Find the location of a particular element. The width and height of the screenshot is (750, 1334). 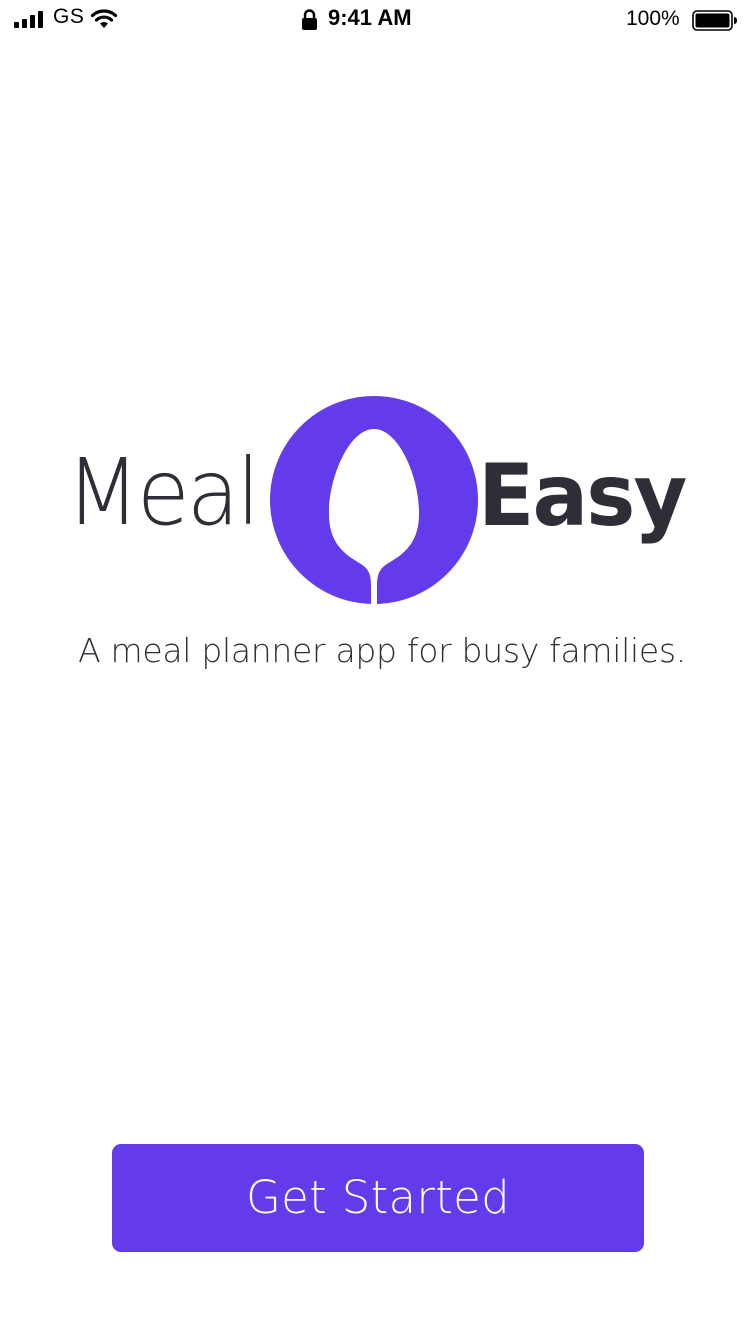

battery-icon is located at coordinates (714, 20).